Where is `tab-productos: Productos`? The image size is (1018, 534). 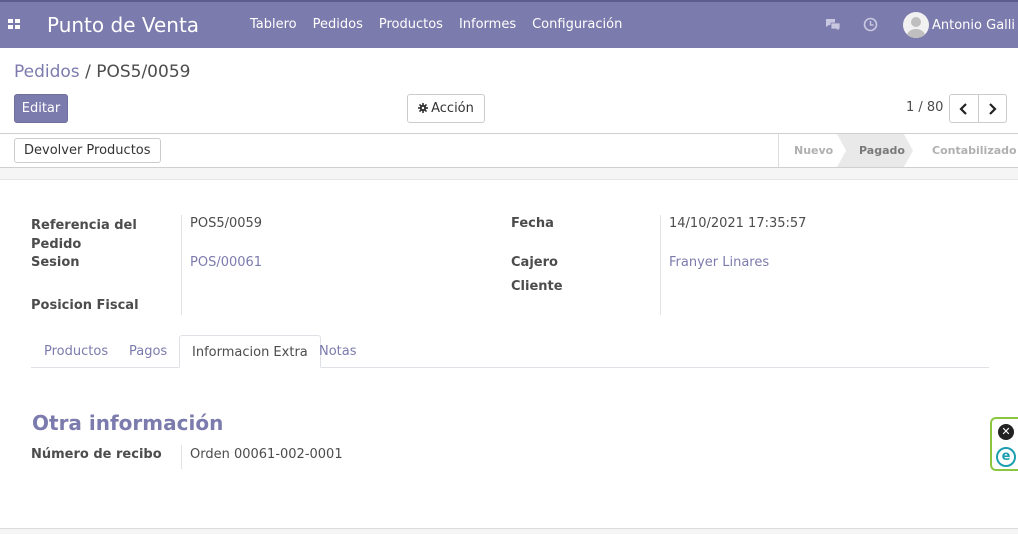 tab-productos: Productos is located at coordinates (76, 351).